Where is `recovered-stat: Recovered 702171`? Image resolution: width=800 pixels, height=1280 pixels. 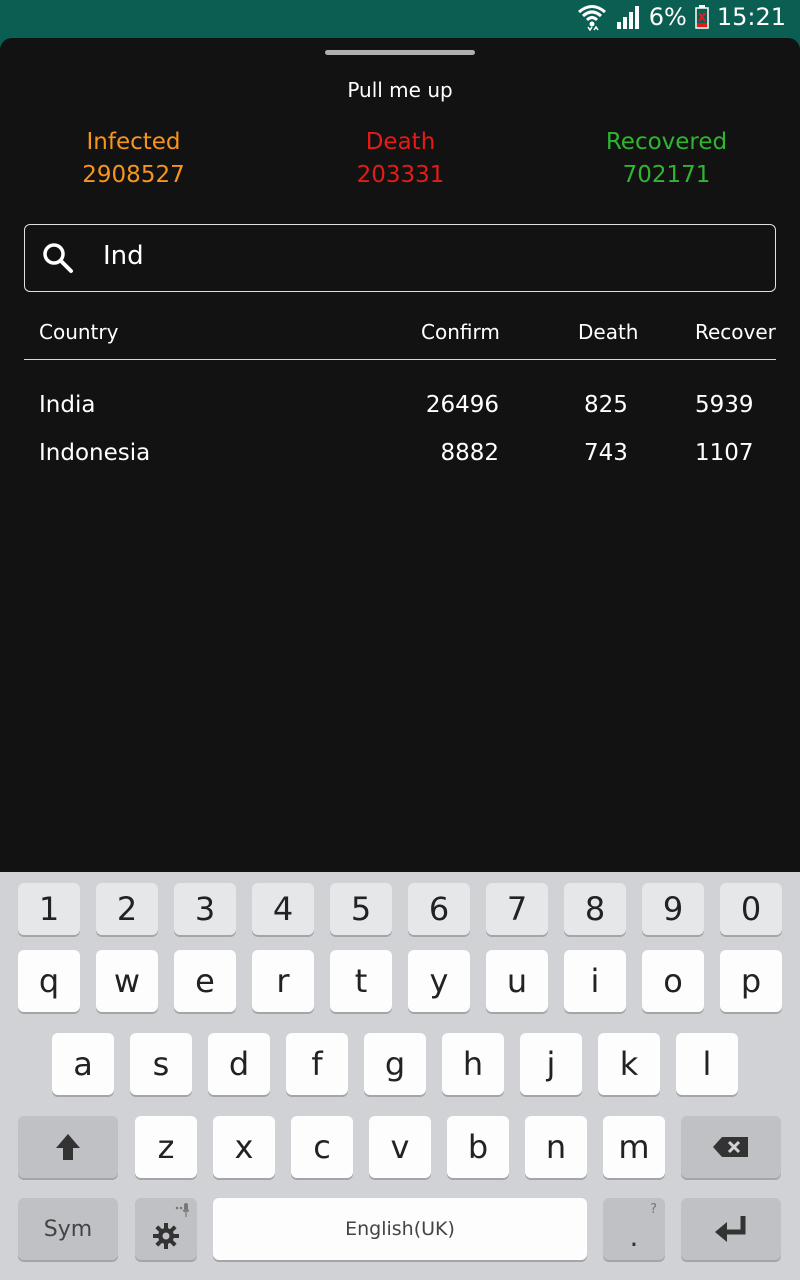 recovered-stat: Recovered 702171 is located at coordinates (666, 159).